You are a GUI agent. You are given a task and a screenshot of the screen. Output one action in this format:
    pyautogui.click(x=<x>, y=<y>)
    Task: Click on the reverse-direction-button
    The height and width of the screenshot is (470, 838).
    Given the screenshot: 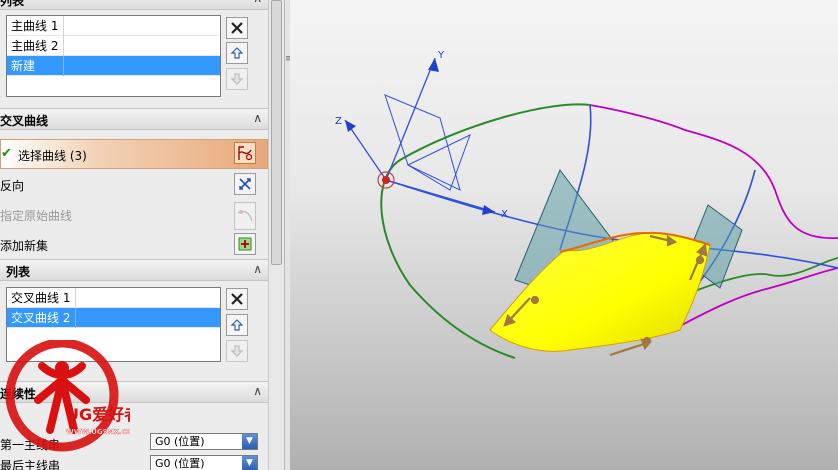 What is the action you would take?
    pyautogui.click(x=245, y=184)
    